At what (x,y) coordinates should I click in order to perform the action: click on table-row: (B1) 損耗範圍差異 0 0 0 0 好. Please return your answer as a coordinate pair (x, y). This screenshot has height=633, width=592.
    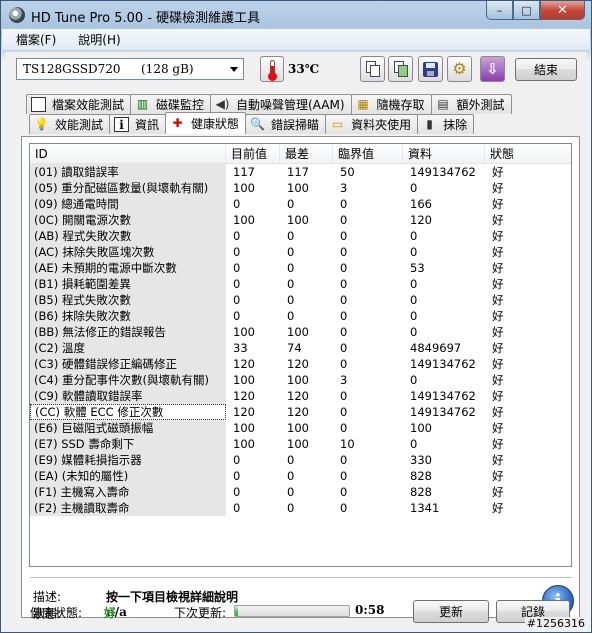
    Looking at the image, I should click on (300, 284).